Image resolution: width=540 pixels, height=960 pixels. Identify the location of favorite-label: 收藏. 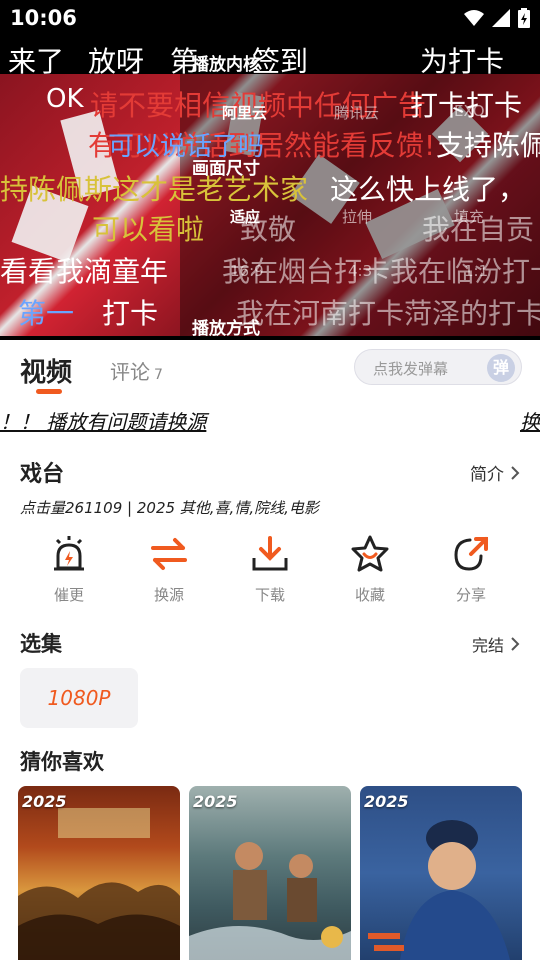
(369, 595).